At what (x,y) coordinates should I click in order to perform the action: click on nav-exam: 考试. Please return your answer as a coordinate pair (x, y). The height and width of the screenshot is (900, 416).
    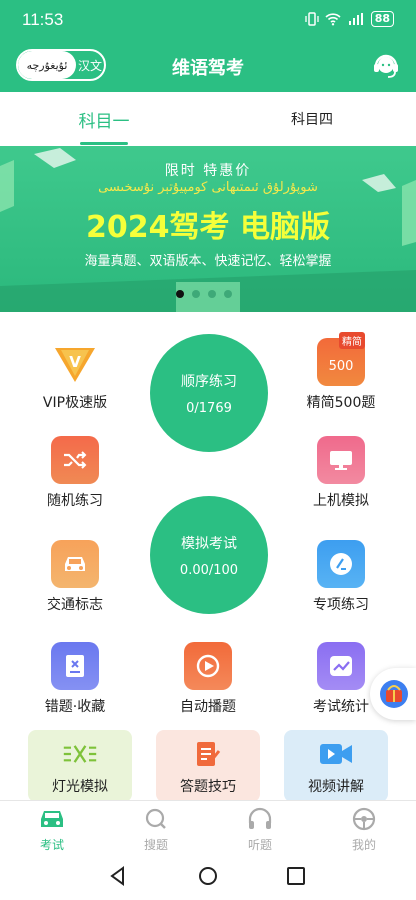
    Looking at the image, I should click on (52, 826).